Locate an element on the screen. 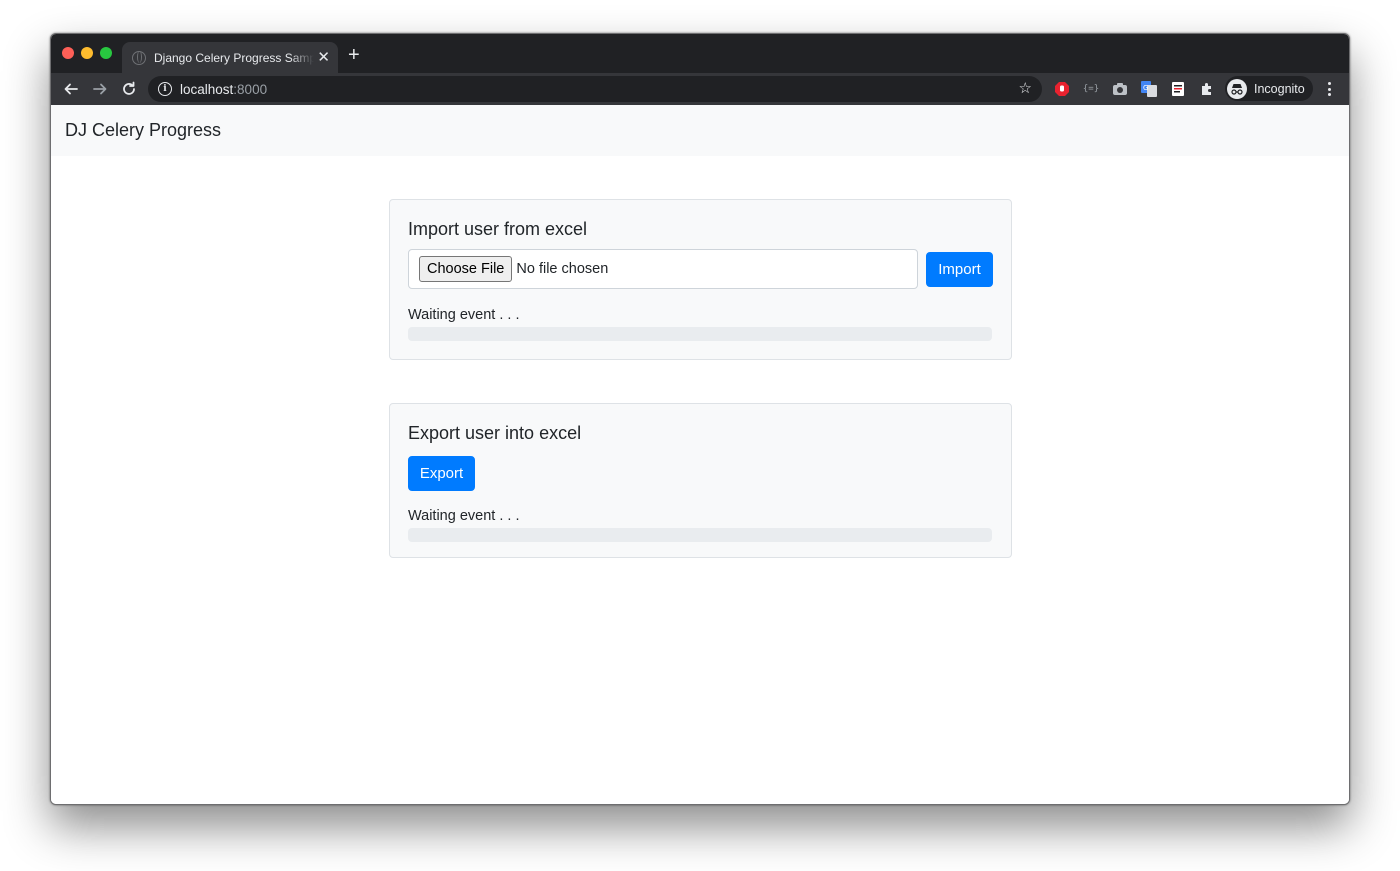 The width and height of the screenshot is (1400, 871). adblock-extension-icon is located at coordinates (1062, 89).